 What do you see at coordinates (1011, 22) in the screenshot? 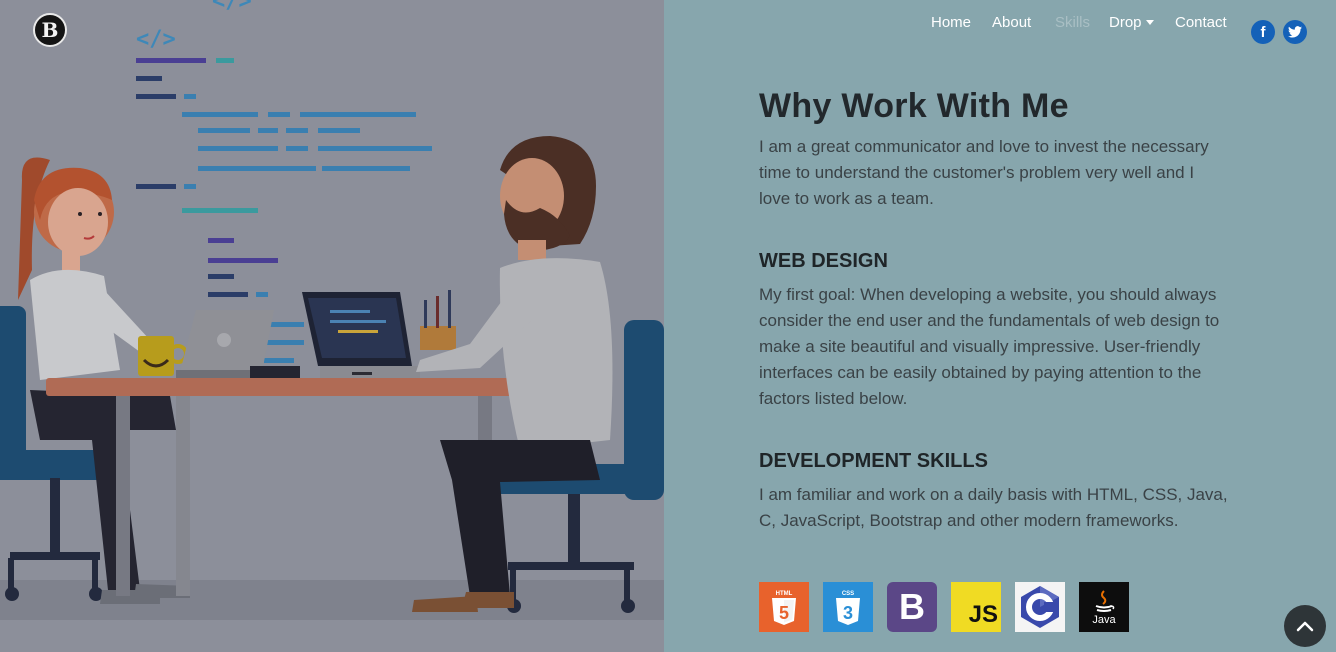
I see `nav-about-link: About` at bounding box center [1011, 22].